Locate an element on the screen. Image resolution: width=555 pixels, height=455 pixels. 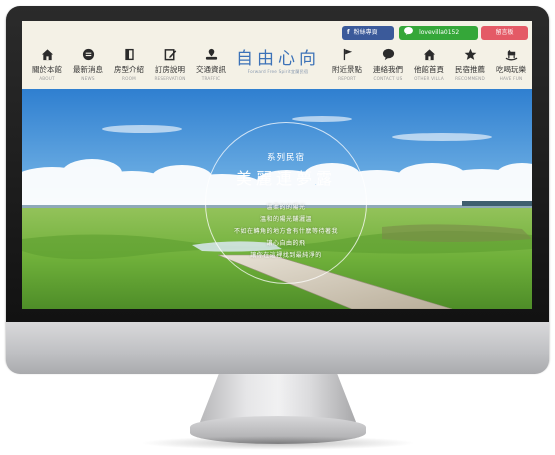
nav-room: 房型介紹 ROOM is located at coordinates (129, 67).